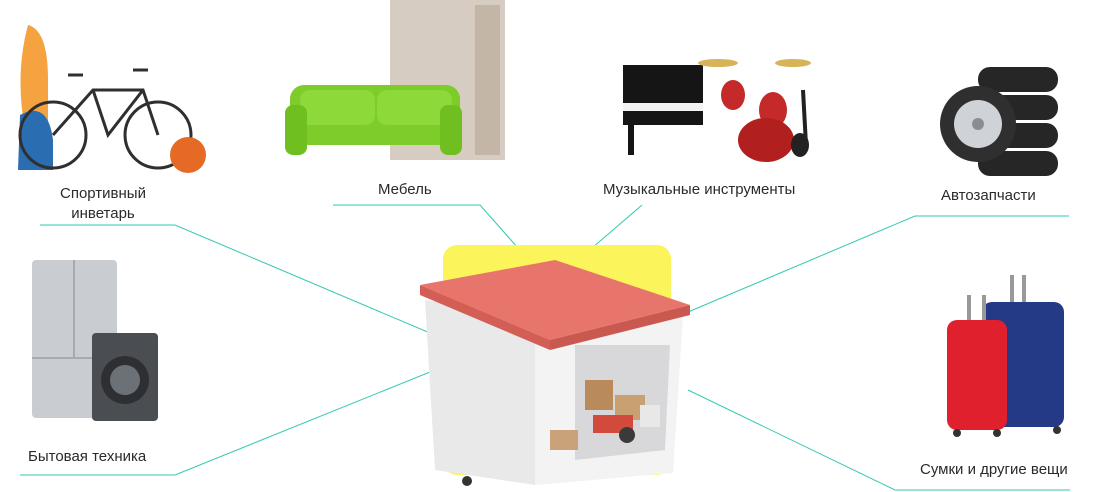  Describe the element at coordinates (426, 226) in the screenshot. I see `connector-furniture` at that location.